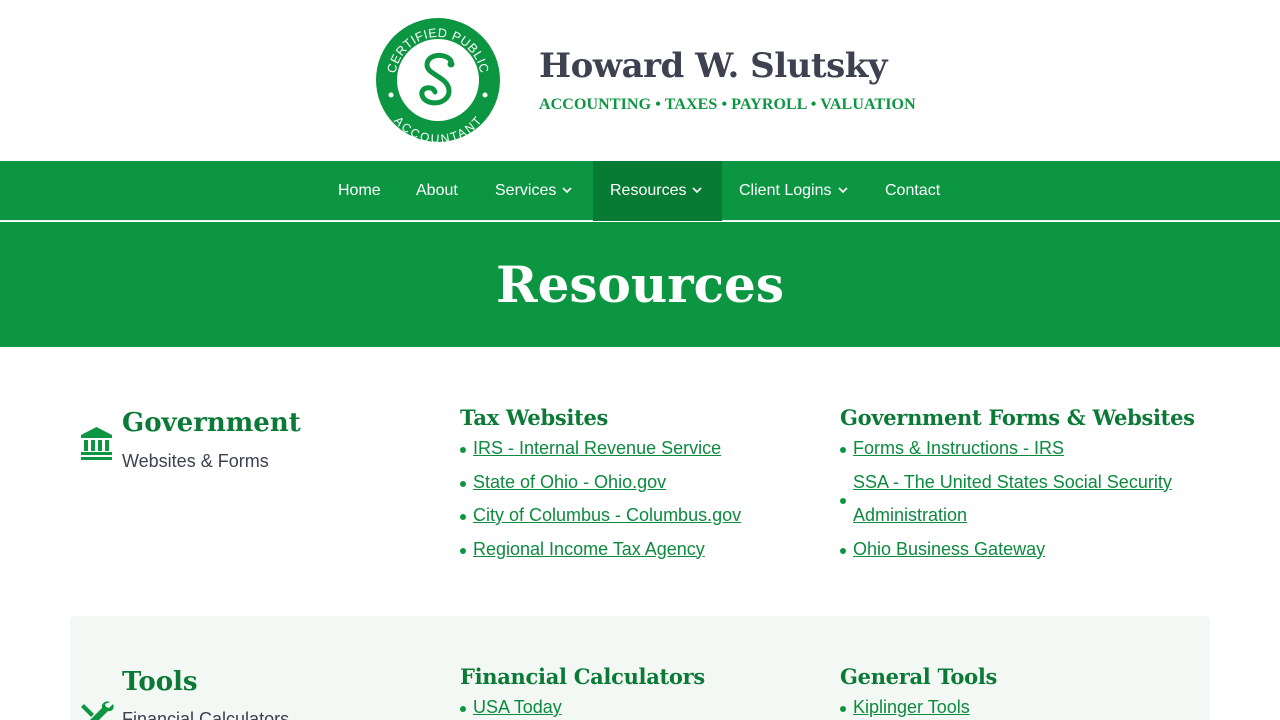  Describe the element at coordinates (607, 515) in the screenshot. I see `columbus-gov-link: City of Columbus - Columbus.gov` at that location.